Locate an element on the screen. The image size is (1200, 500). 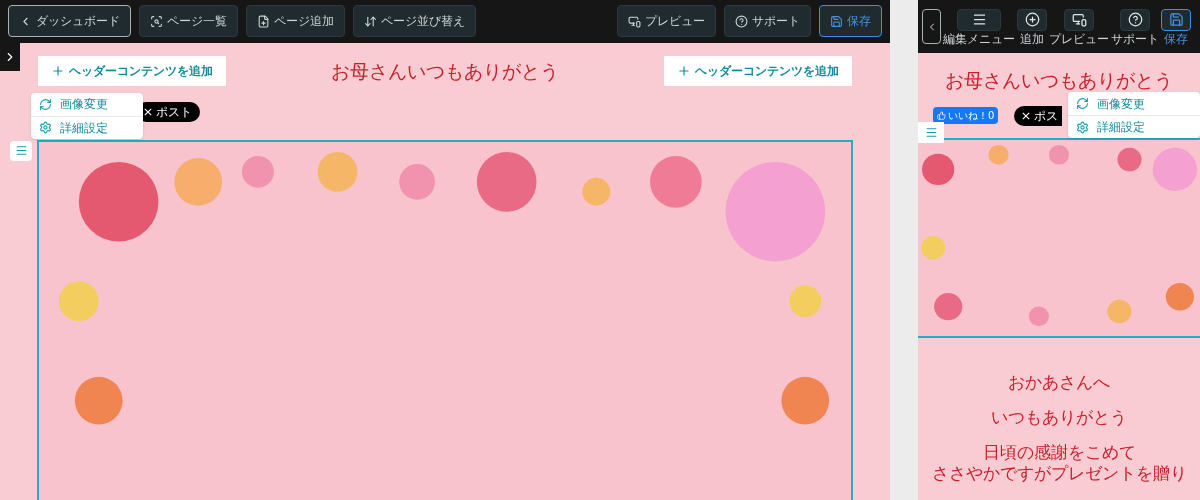
message-line: 日頃の感謝をこめて is located at coordinates (1059, 453).